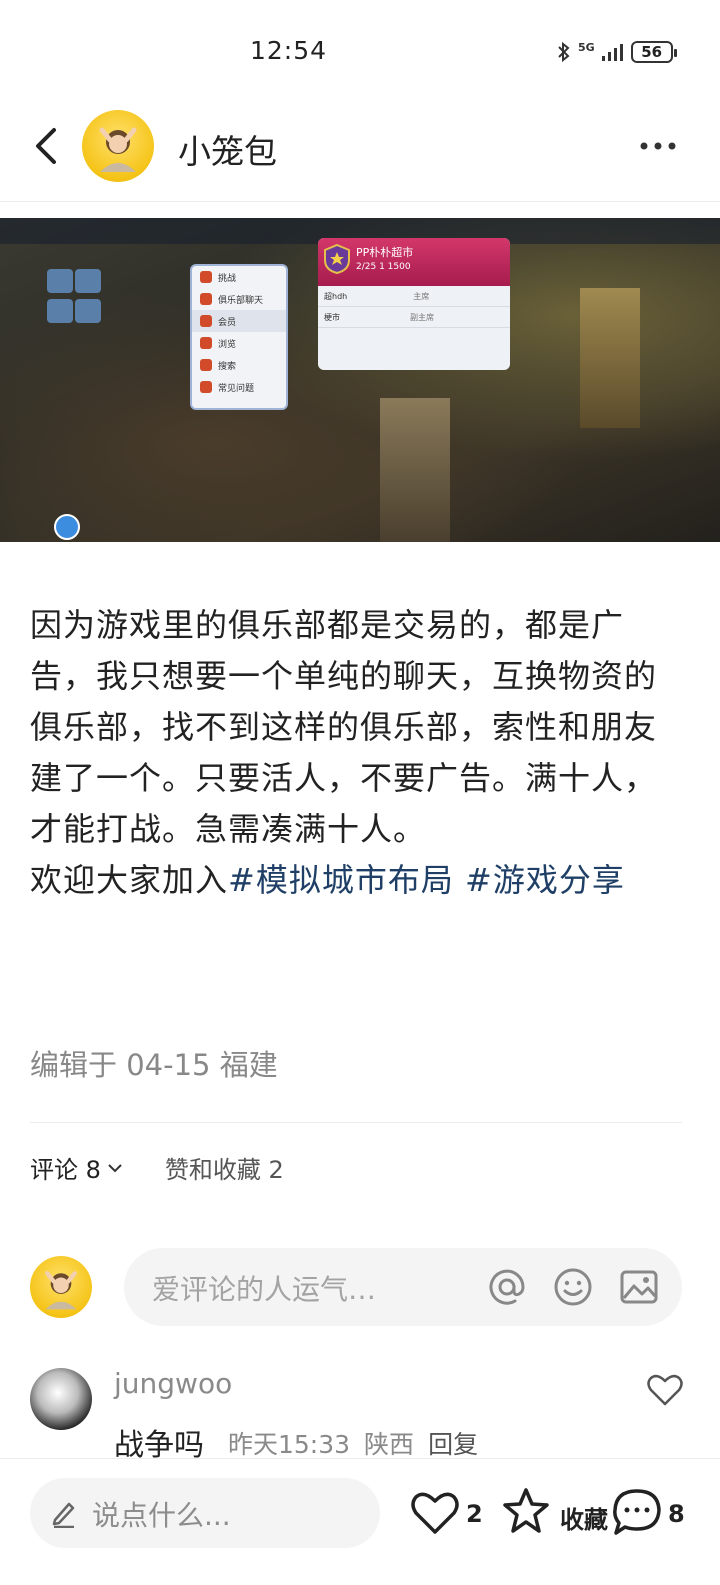 The height and width of the screenshot is (1585, 720). I want to click on club-panel: PP朴朴超市 2/25 1 1500 超hdh 主席 梗市 副主席, so click(414, 304).